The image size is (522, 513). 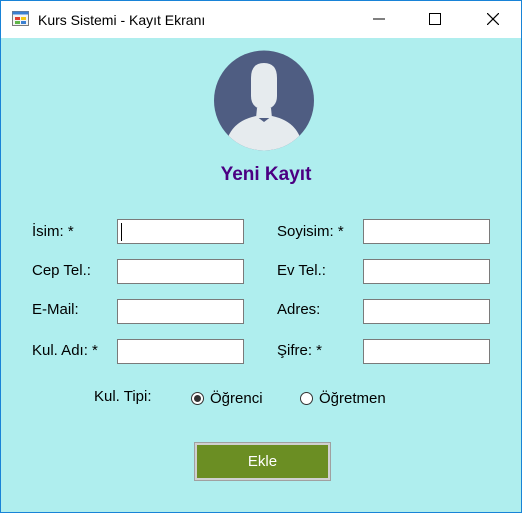 I want to click on text-caret, so click(x=121, y=232).